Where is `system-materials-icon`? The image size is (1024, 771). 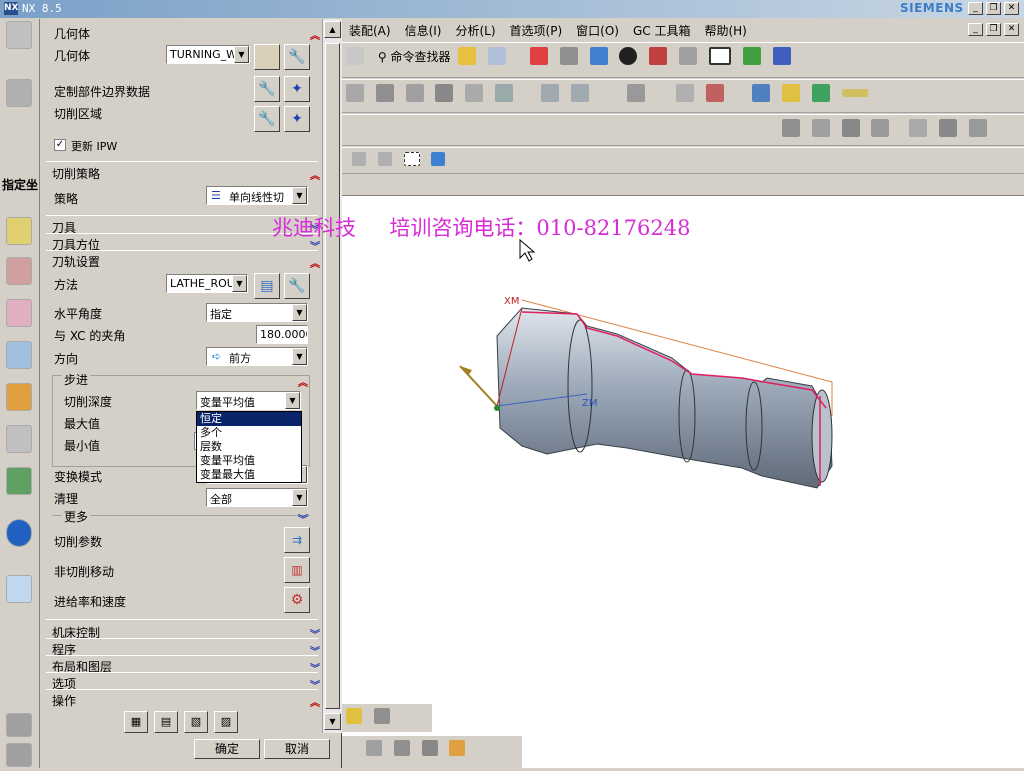
system-materials-icon is located at coordinates (19, 589).